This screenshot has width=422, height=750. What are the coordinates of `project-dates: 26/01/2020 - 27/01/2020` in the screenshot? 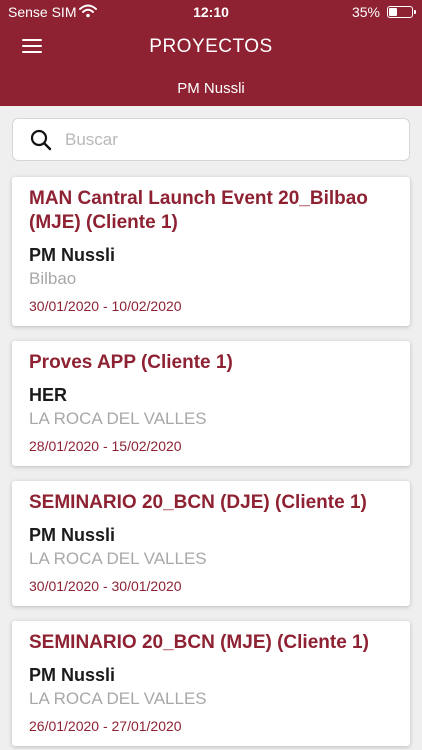 It's located at (105, 726).